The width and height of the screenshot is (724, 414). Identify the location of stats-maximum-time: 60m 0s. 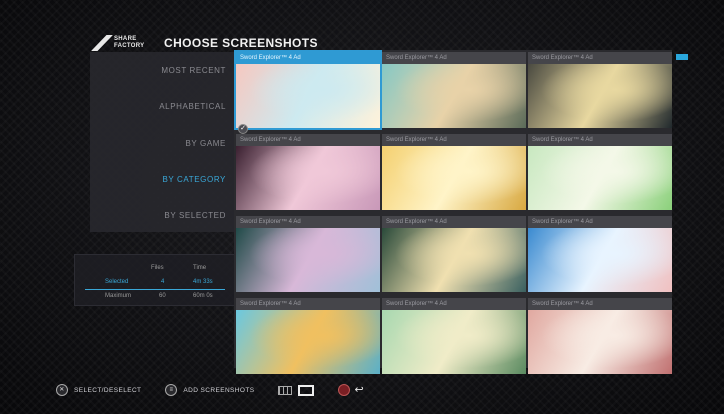
(203, 296).